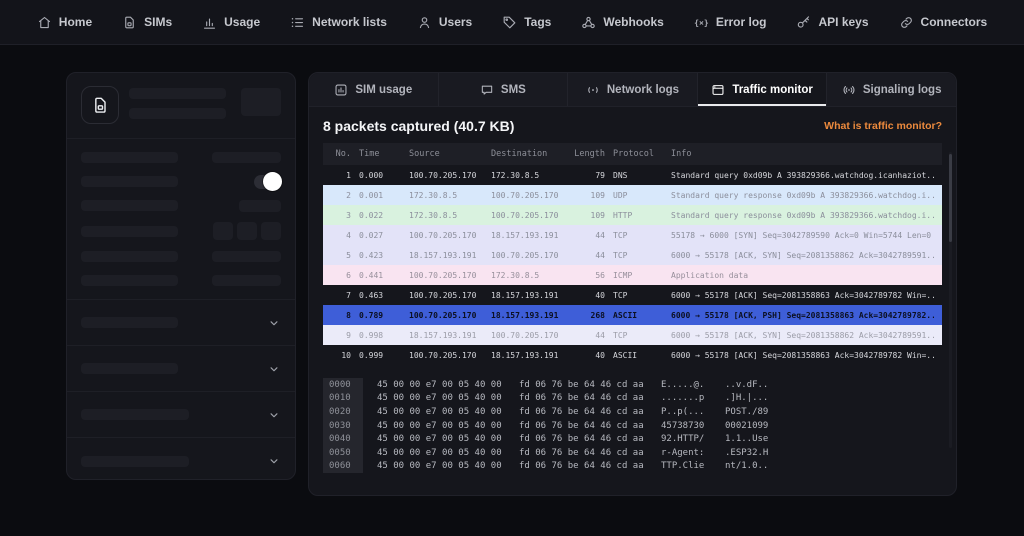  What do you see at coordinates (374, 89) in the screenshot?
I see `tab-sim-usage: SIM usage` at bounding box center [374, 89].